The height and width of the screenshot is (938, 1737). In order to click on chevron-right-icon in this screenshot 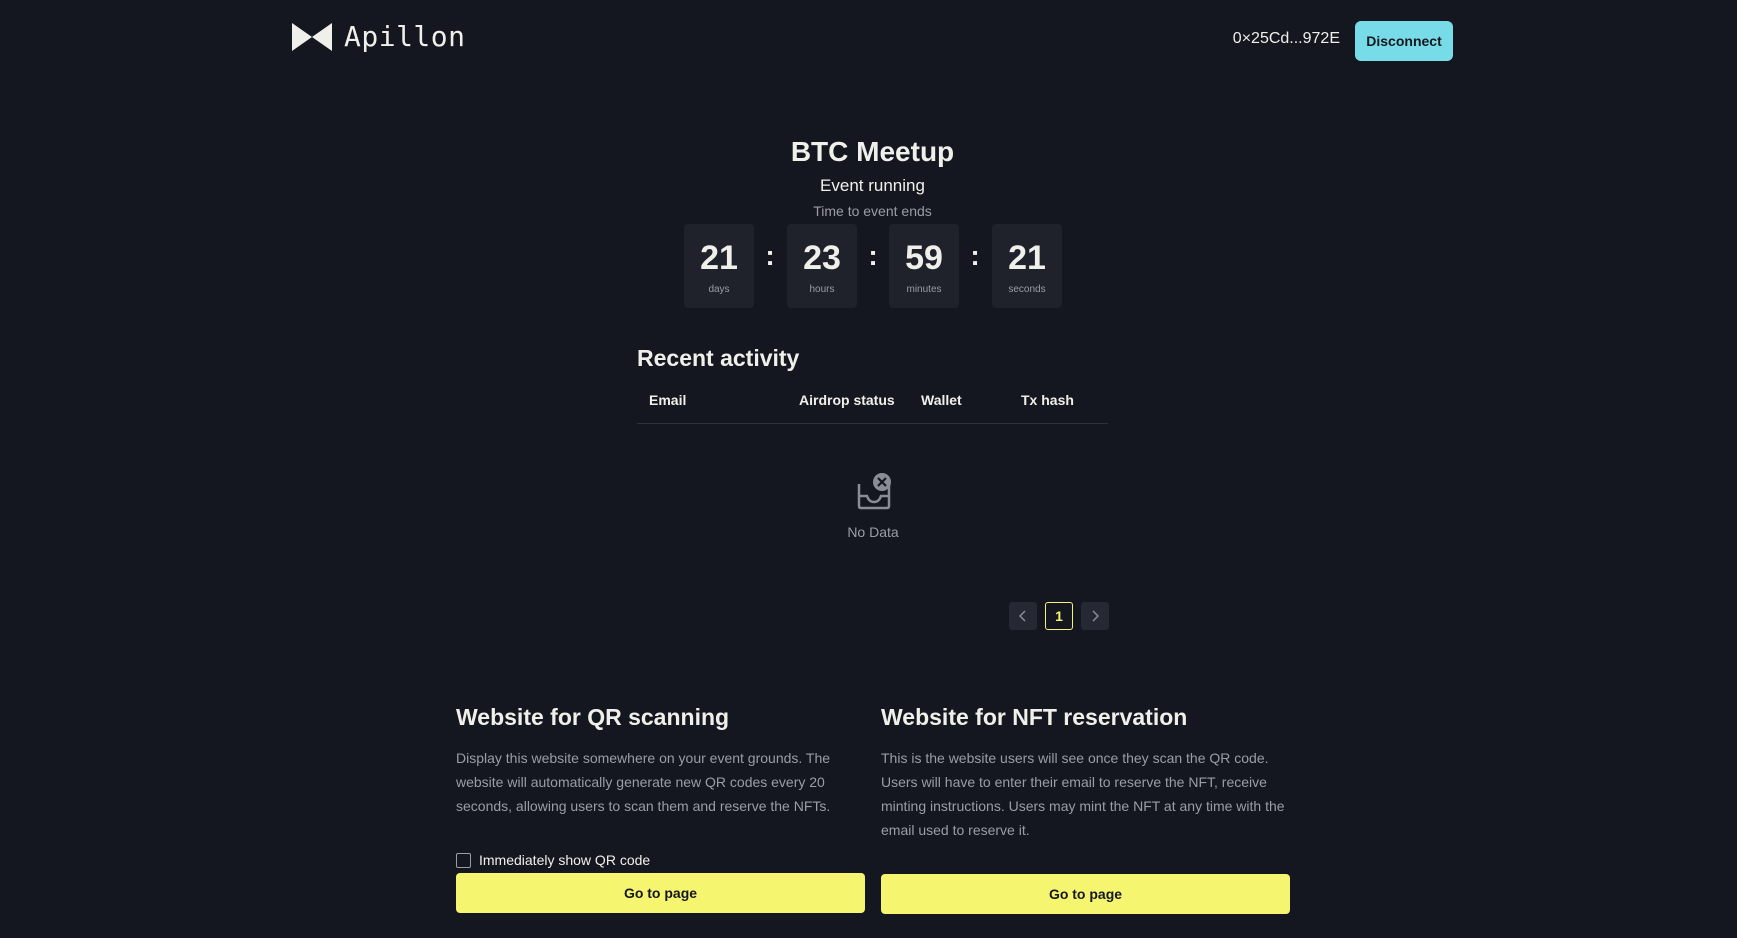, I will do `click(1096, 616)`.